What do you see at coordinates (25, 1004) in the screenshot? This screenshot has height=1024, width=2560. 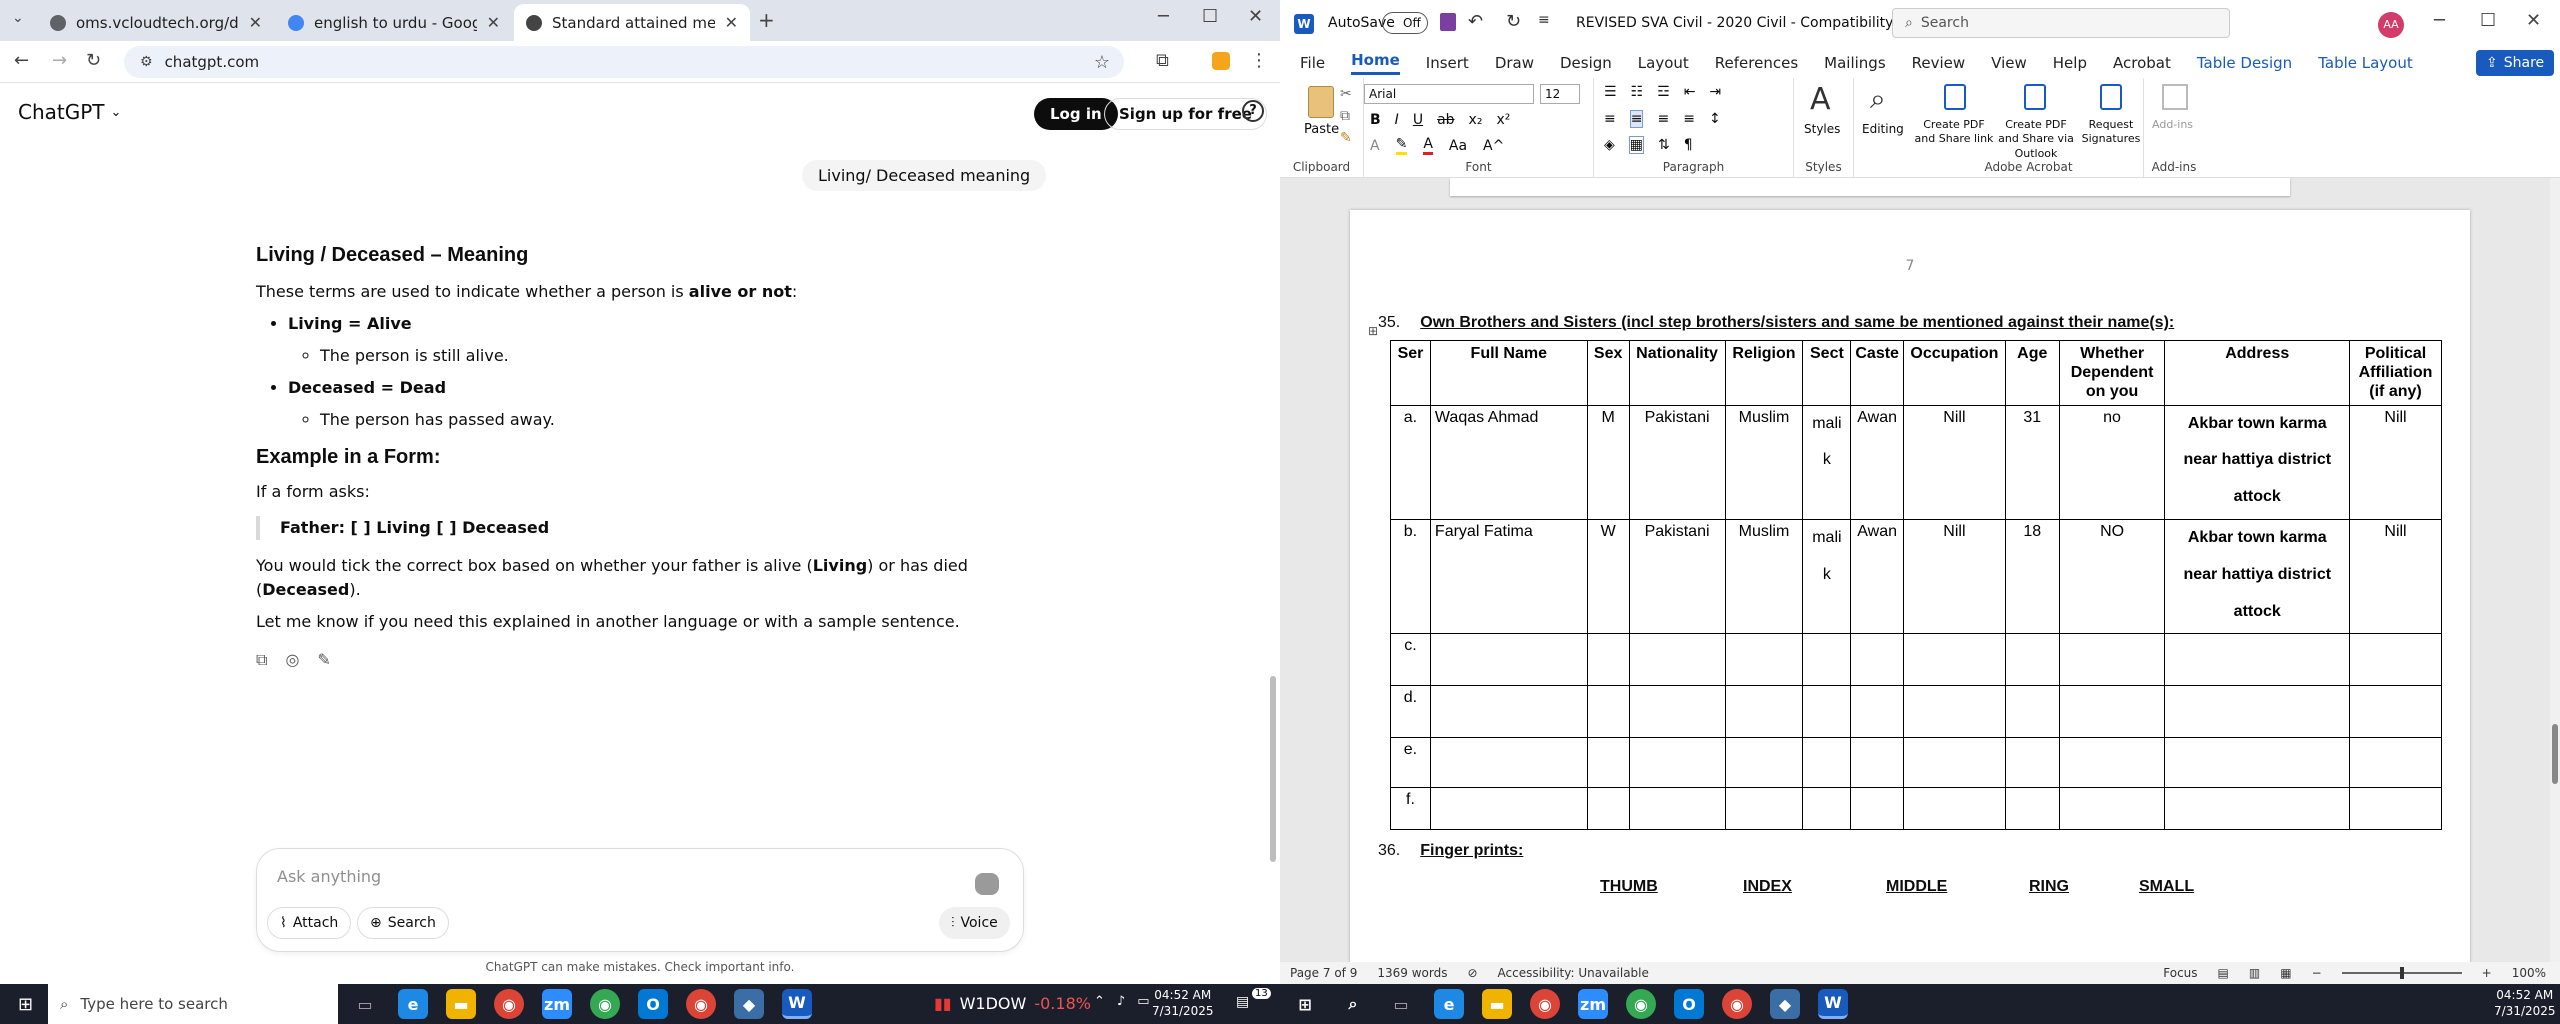 I see `windows-start-icon: ⊞` at bounding box center [25, 1004].